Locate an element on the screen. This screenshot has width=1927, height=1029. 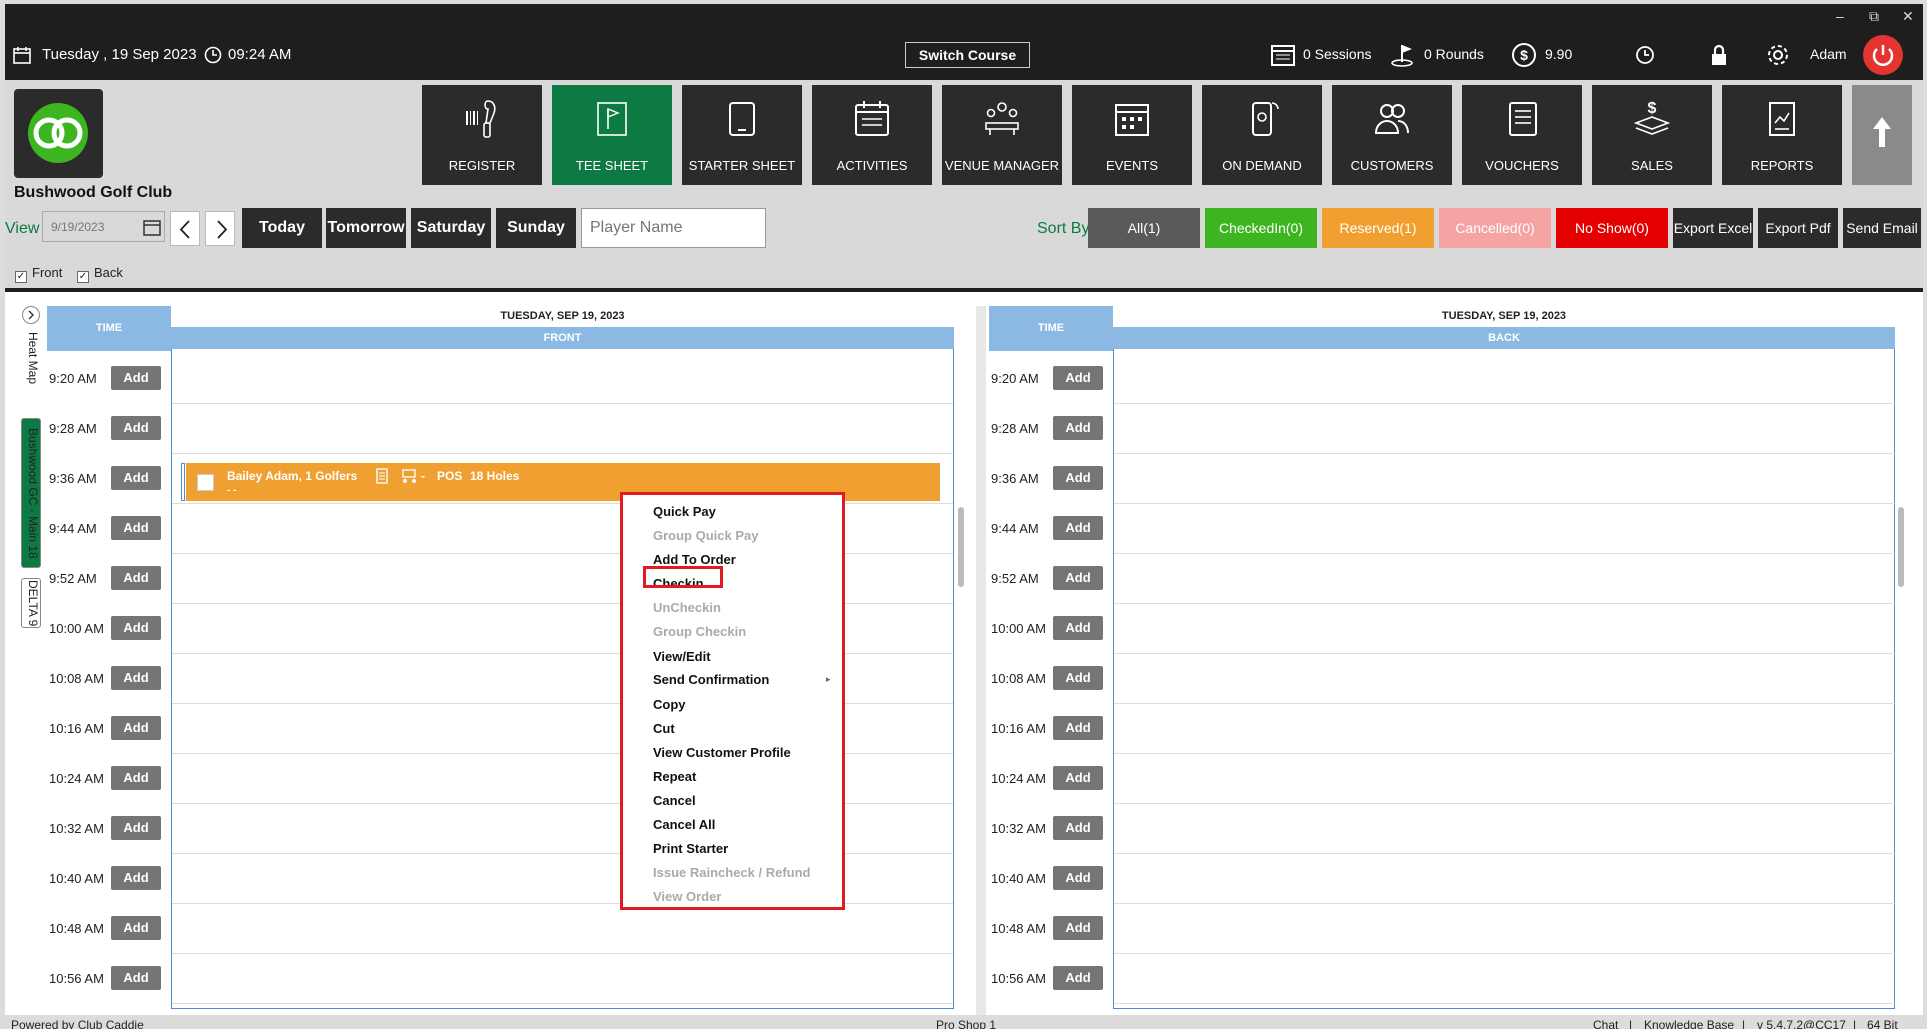
nav-on-demand: ON DEMAND is located at coordinates (1262, 135).